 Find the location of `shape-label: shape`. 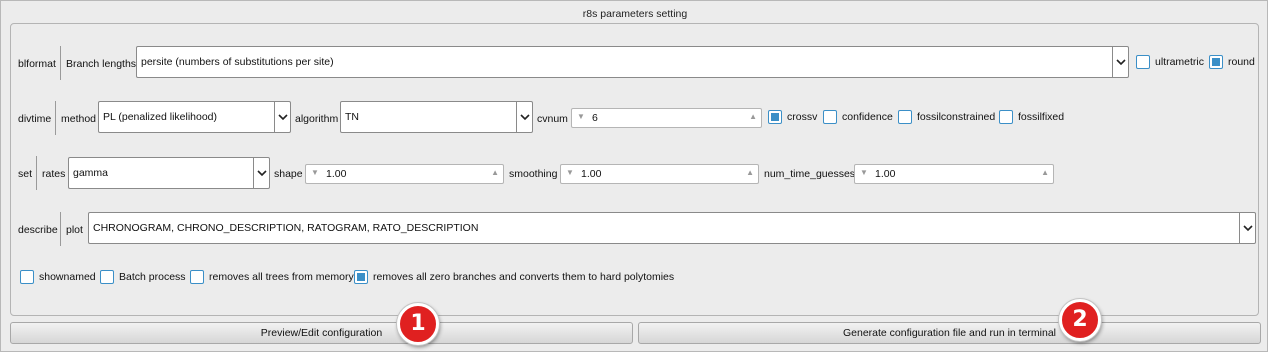

shape-label: shape is located at coordinates (288, 174).